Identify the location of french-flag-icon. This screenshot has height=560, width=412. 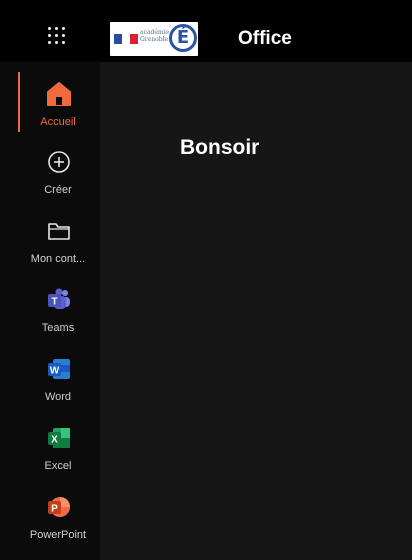
(126, 39).